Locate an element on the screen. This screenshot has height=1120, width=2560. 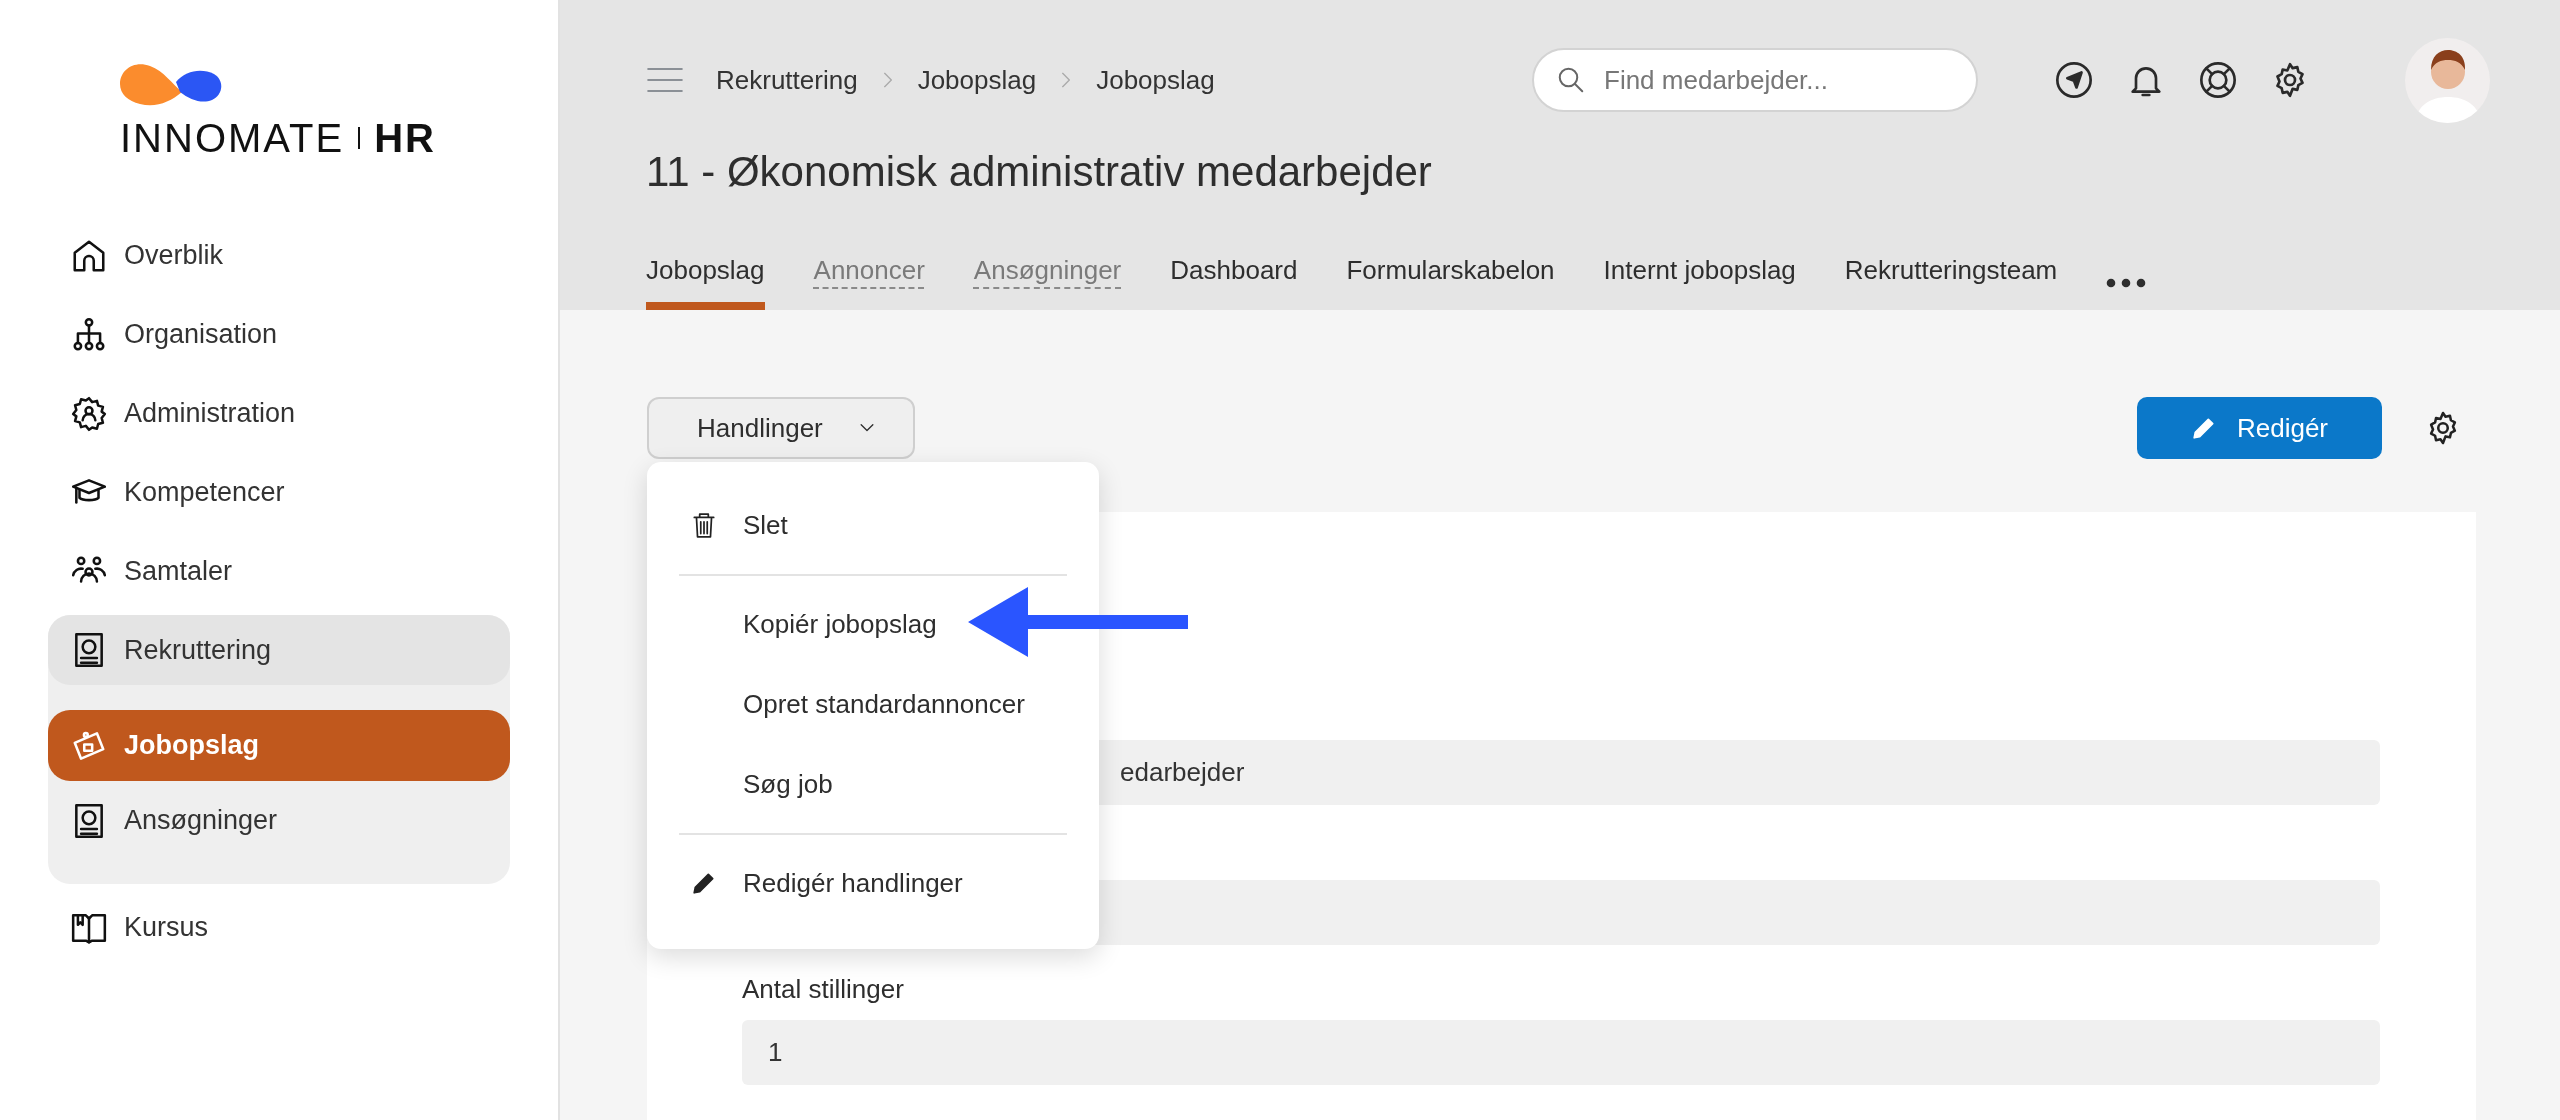
sidebar-item: Kursus is located at coordinates (279, 927).